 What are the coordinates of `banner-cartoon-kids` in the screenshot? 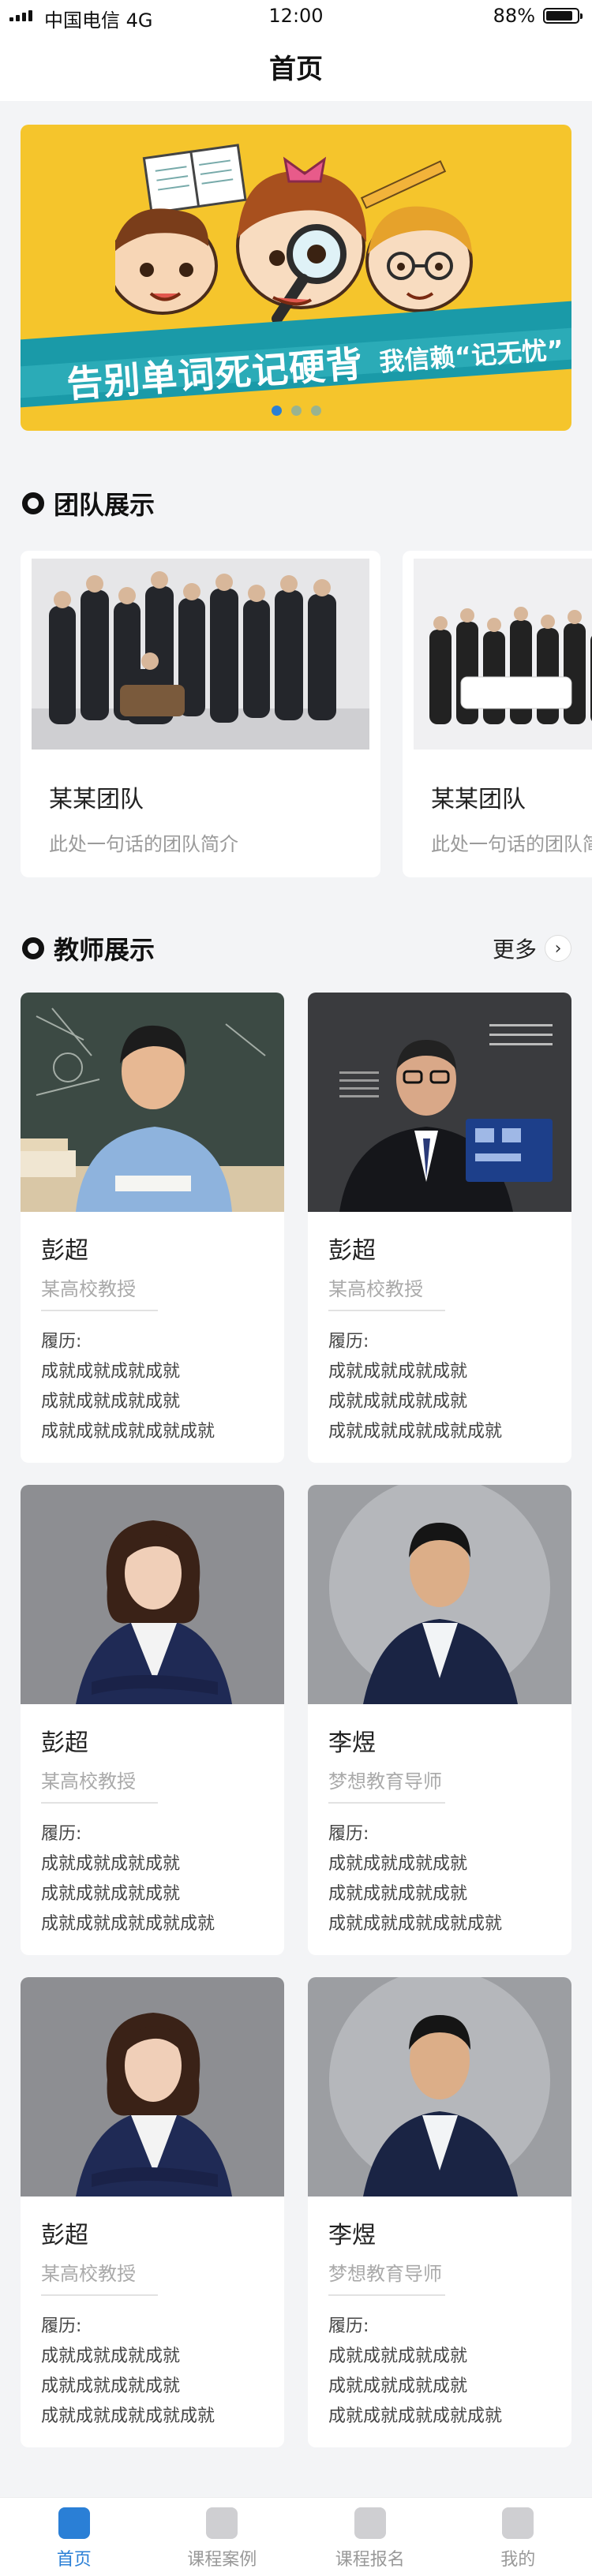 It's located at (294, 234).